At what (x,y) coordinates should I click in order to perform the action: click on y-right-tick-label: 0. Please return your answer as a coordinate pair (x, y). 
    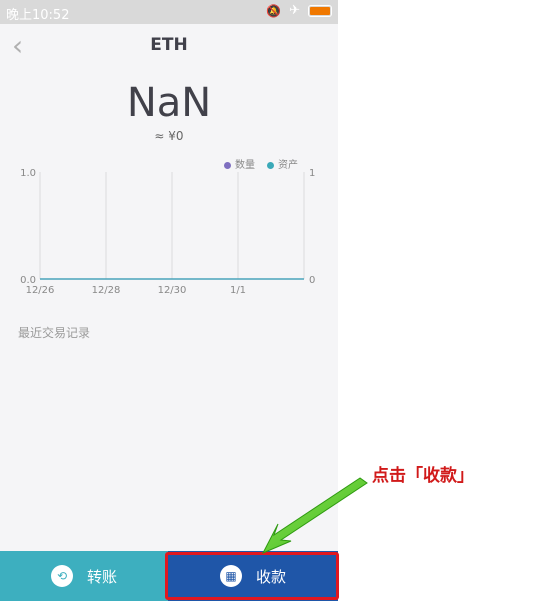
    Looking at the image, I should click on (312, 280).